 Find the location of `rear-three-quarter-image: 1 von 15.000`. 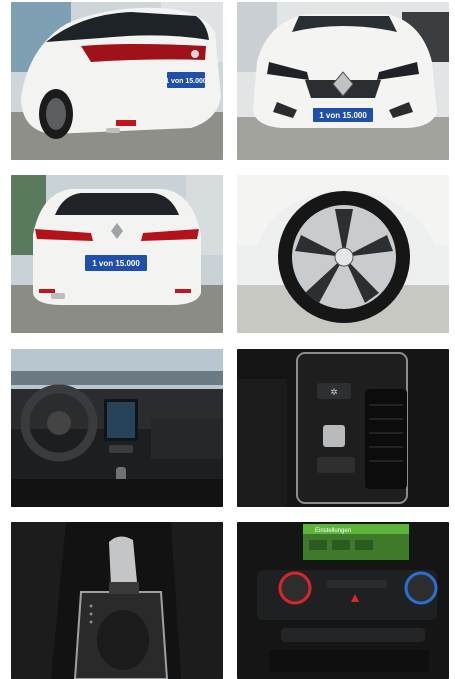

rear-three-quarter-image: 1 von 15.000 is located at coordinates (117, 81).